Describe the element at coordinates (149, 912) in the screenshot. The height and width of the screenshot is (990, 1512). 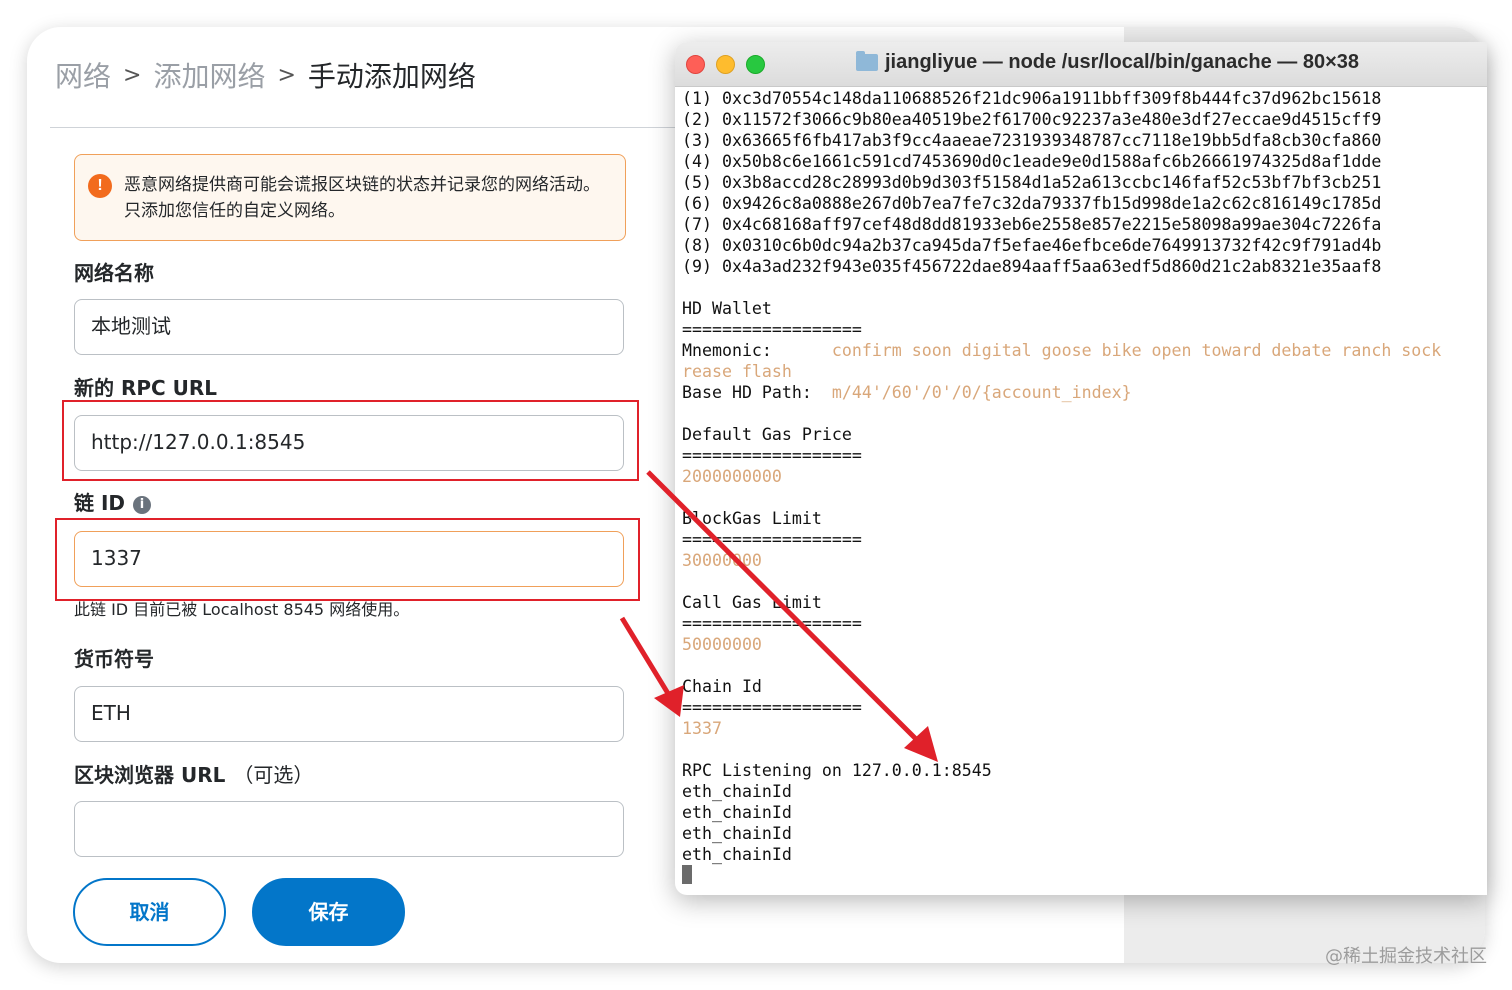
I see `cancel-button: 取消` at that location.